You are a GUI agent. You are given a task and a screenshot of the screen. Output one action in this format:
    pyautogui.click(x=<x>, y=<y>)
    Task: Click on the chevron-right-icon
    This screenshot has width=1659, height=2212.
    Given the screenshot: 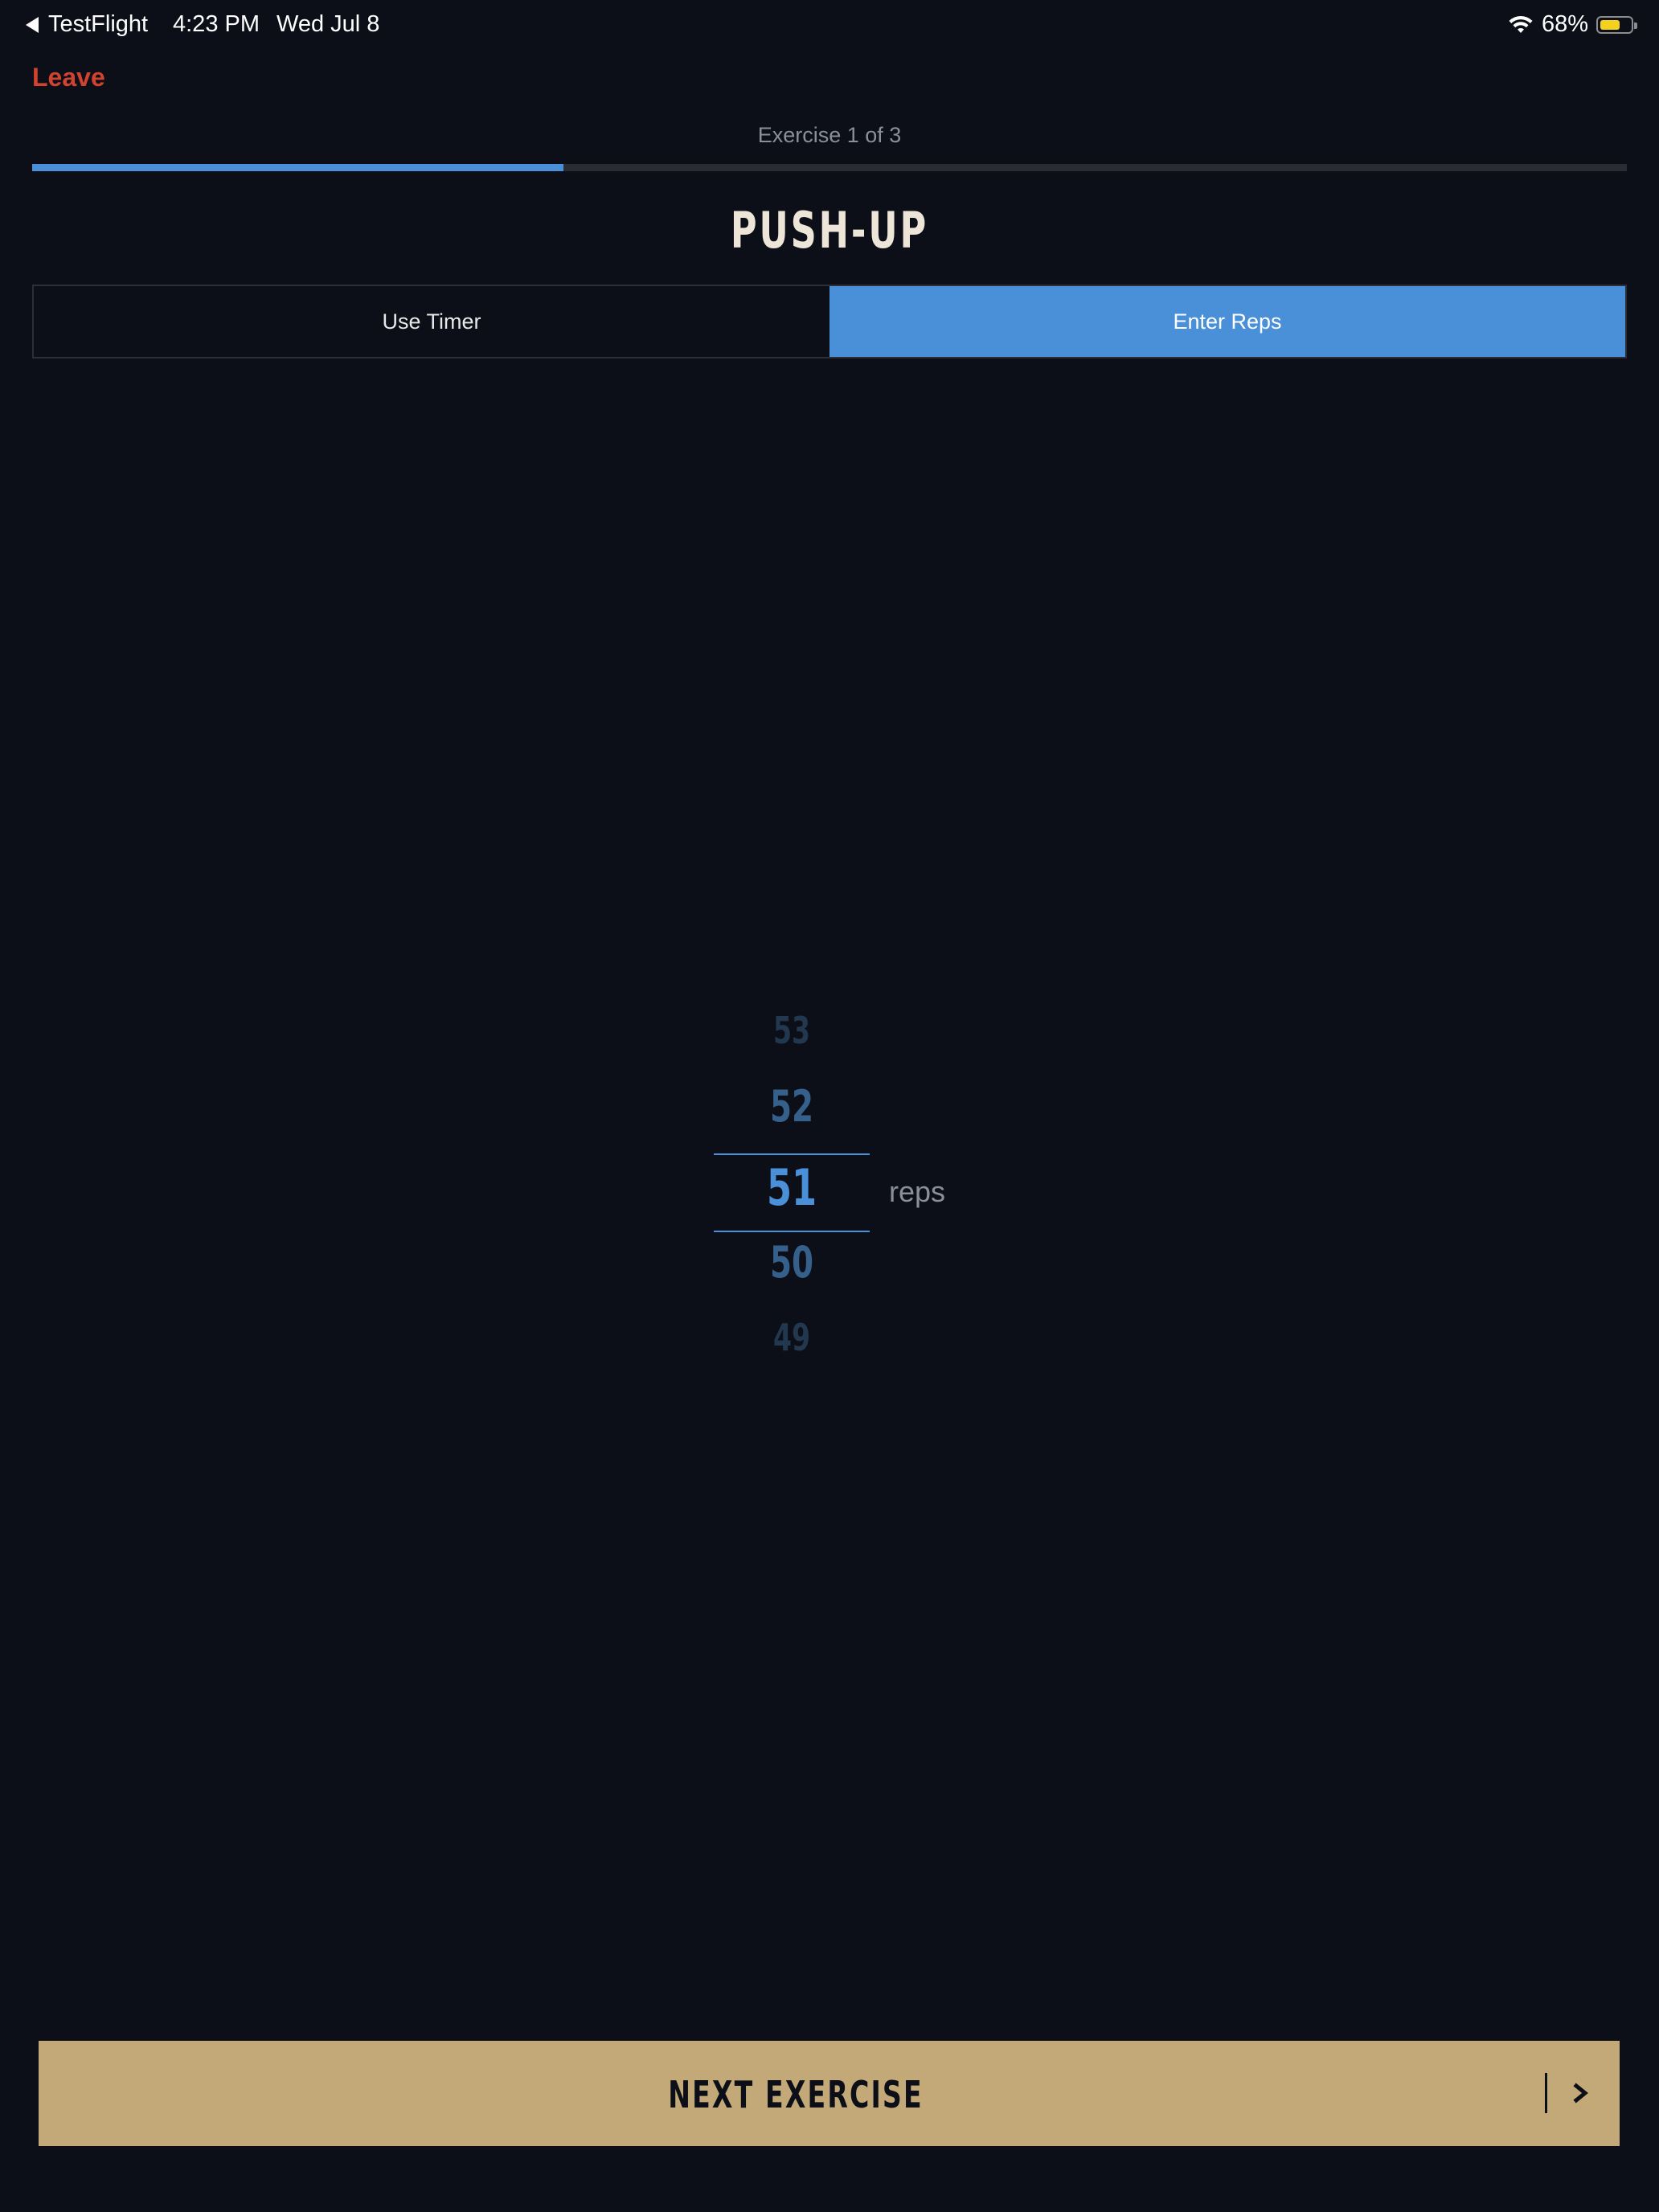 What is the action you would take?
    pyautogui.click(x=1580, y=2093)
    